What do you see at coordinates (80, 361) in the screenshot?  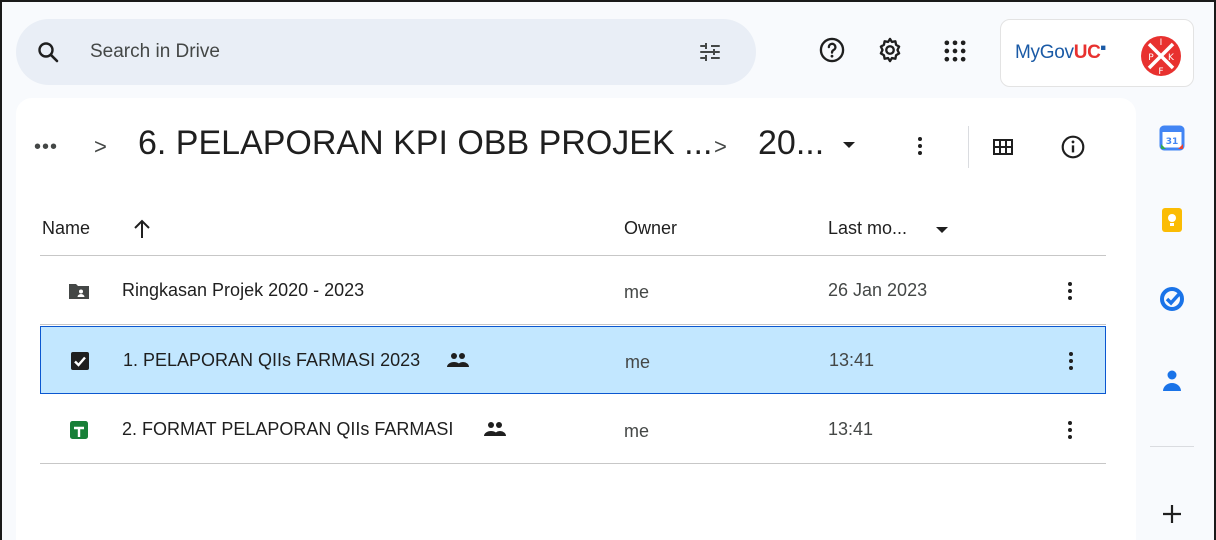 I see `checkbox-checked-icon` at bounding box center [80, 361].